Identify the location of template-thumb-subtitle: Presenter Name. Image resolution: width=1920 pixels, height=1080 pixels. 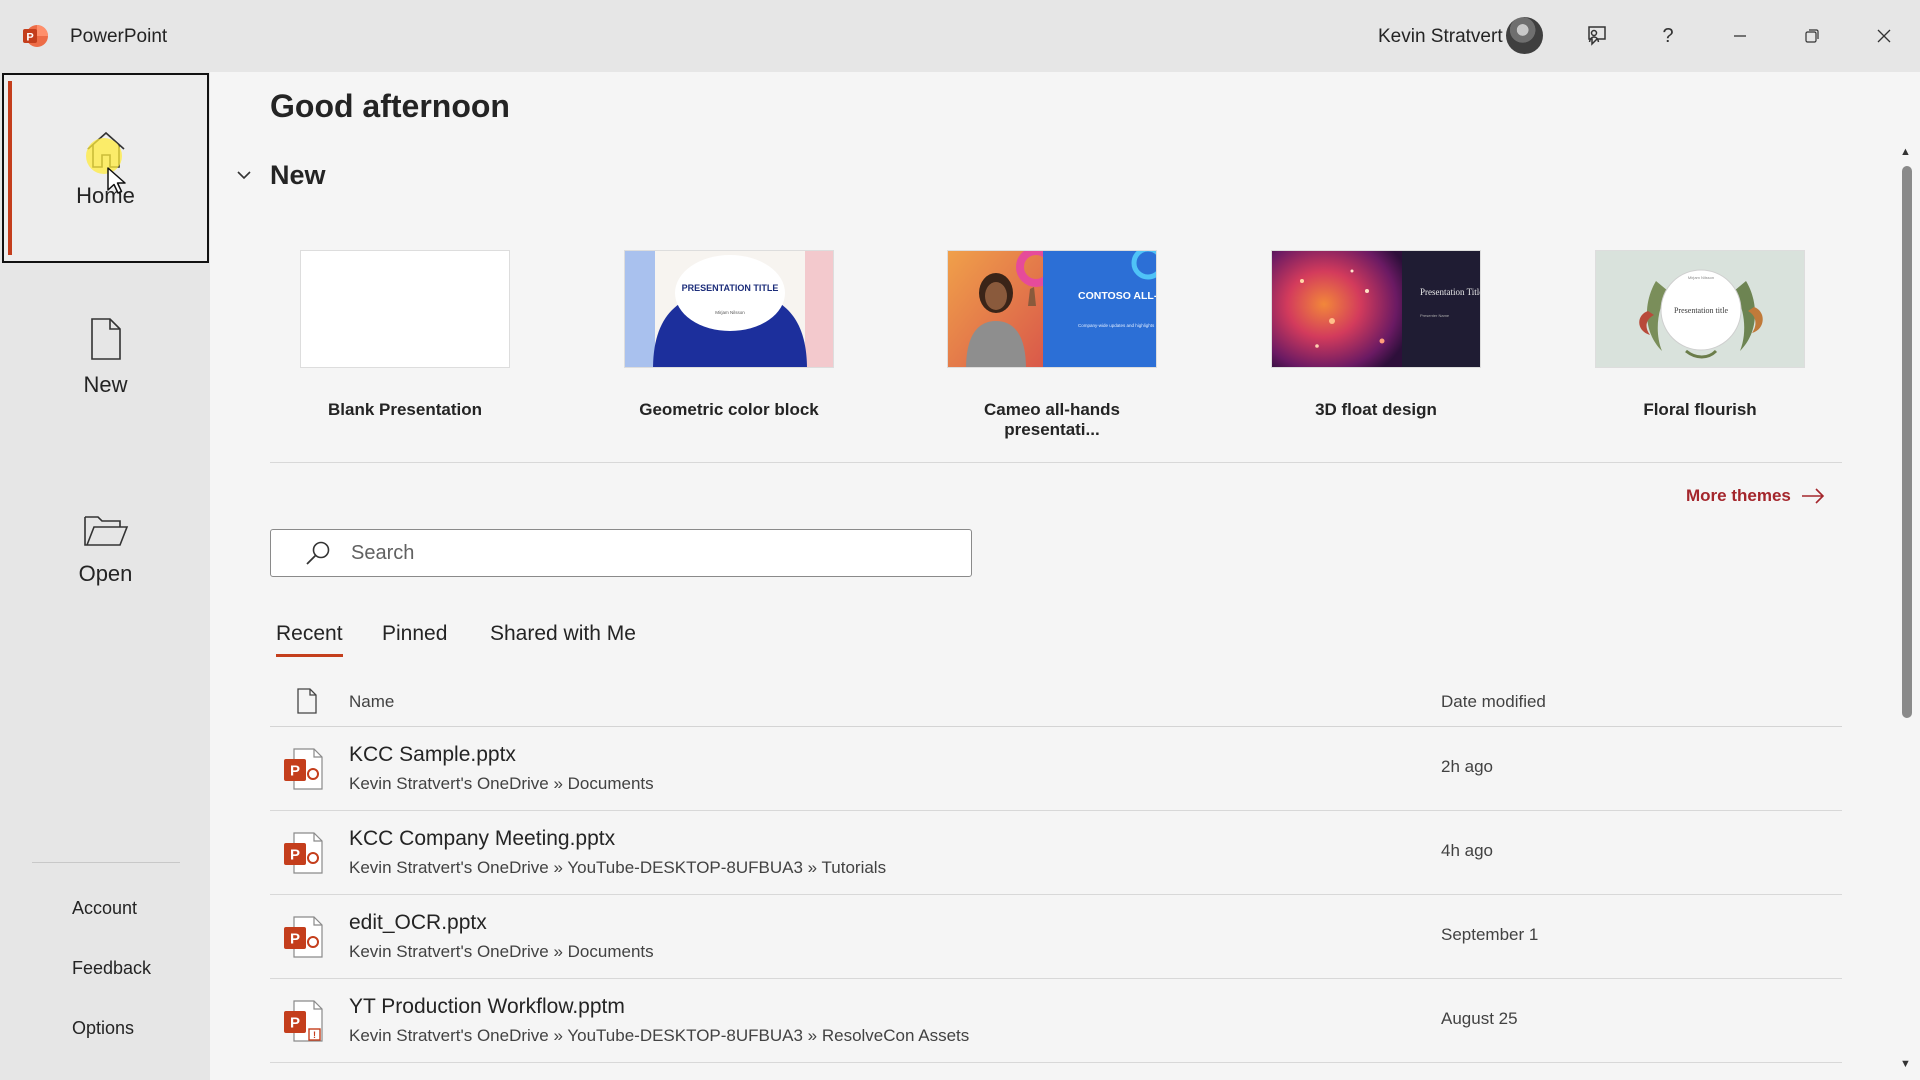
(1435, 315).